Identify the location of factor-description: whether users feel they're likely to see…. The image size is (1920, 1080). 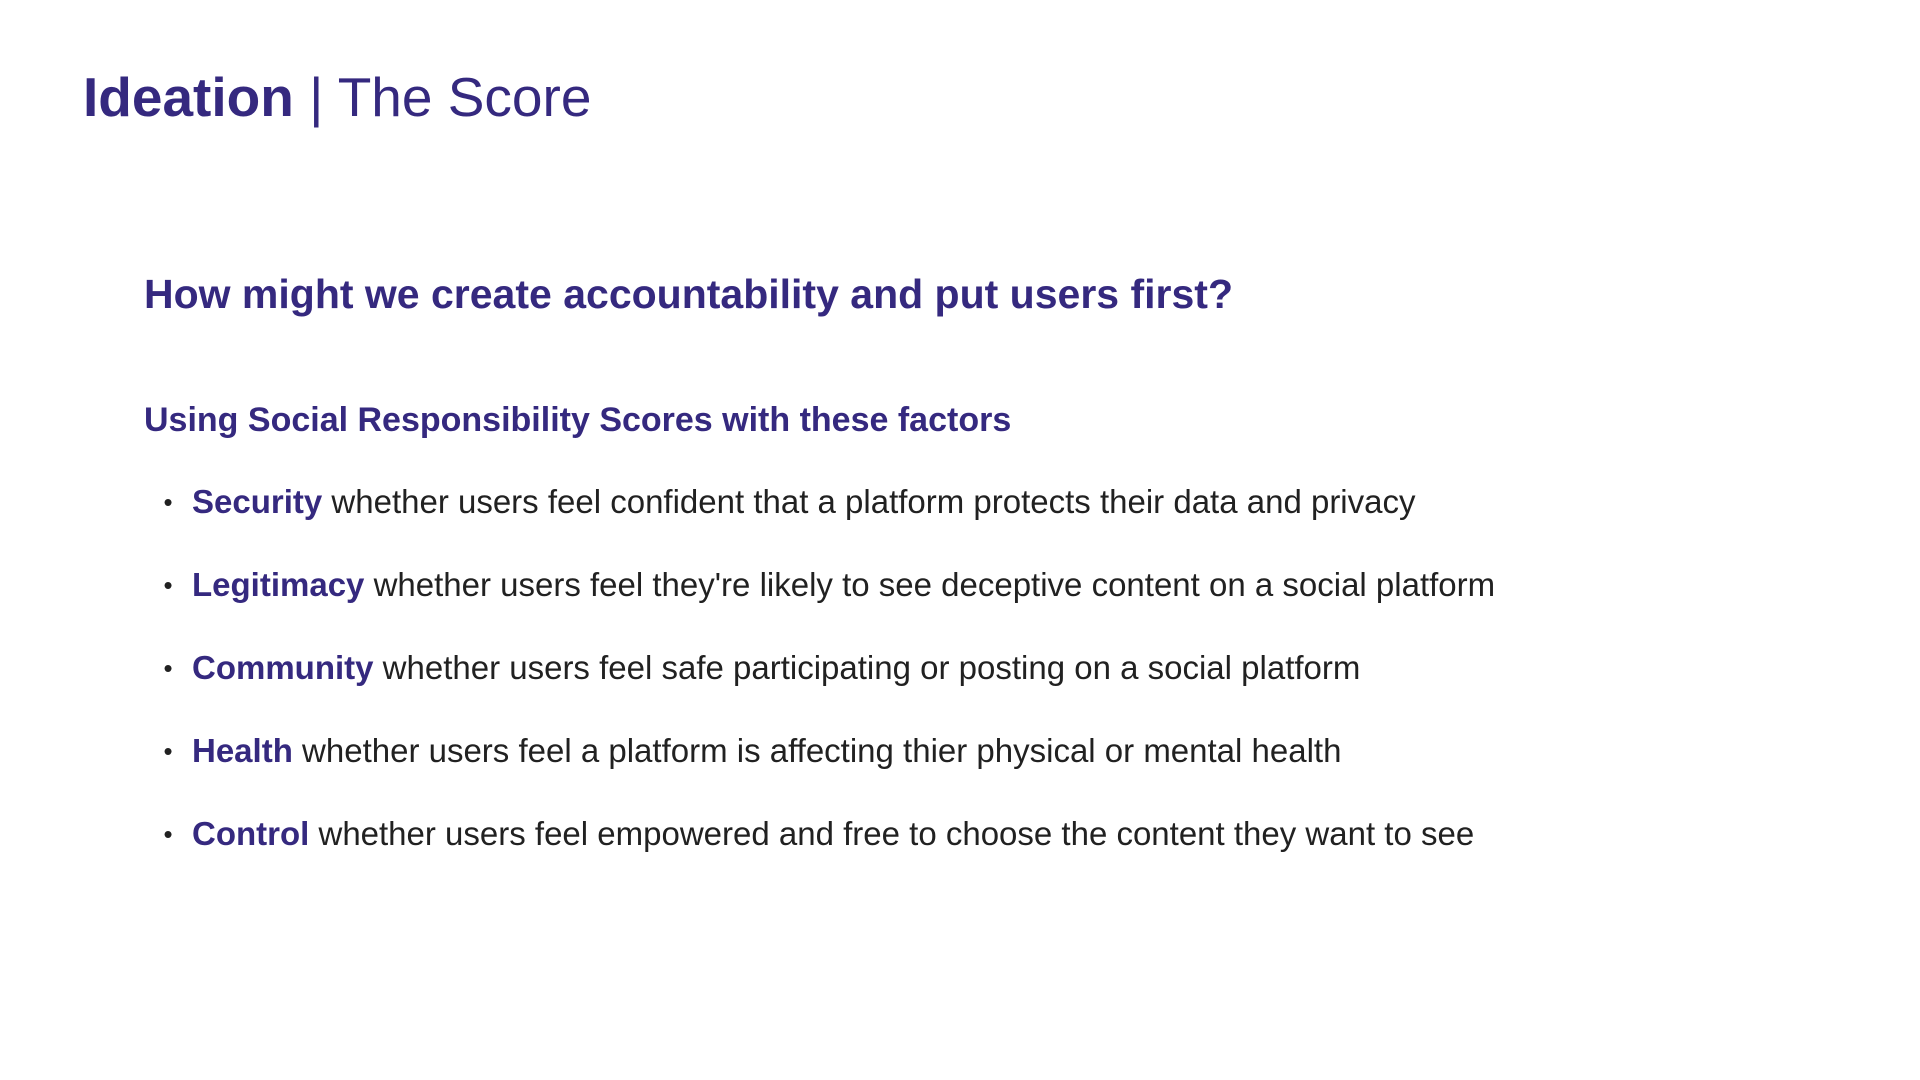
(930, 584).